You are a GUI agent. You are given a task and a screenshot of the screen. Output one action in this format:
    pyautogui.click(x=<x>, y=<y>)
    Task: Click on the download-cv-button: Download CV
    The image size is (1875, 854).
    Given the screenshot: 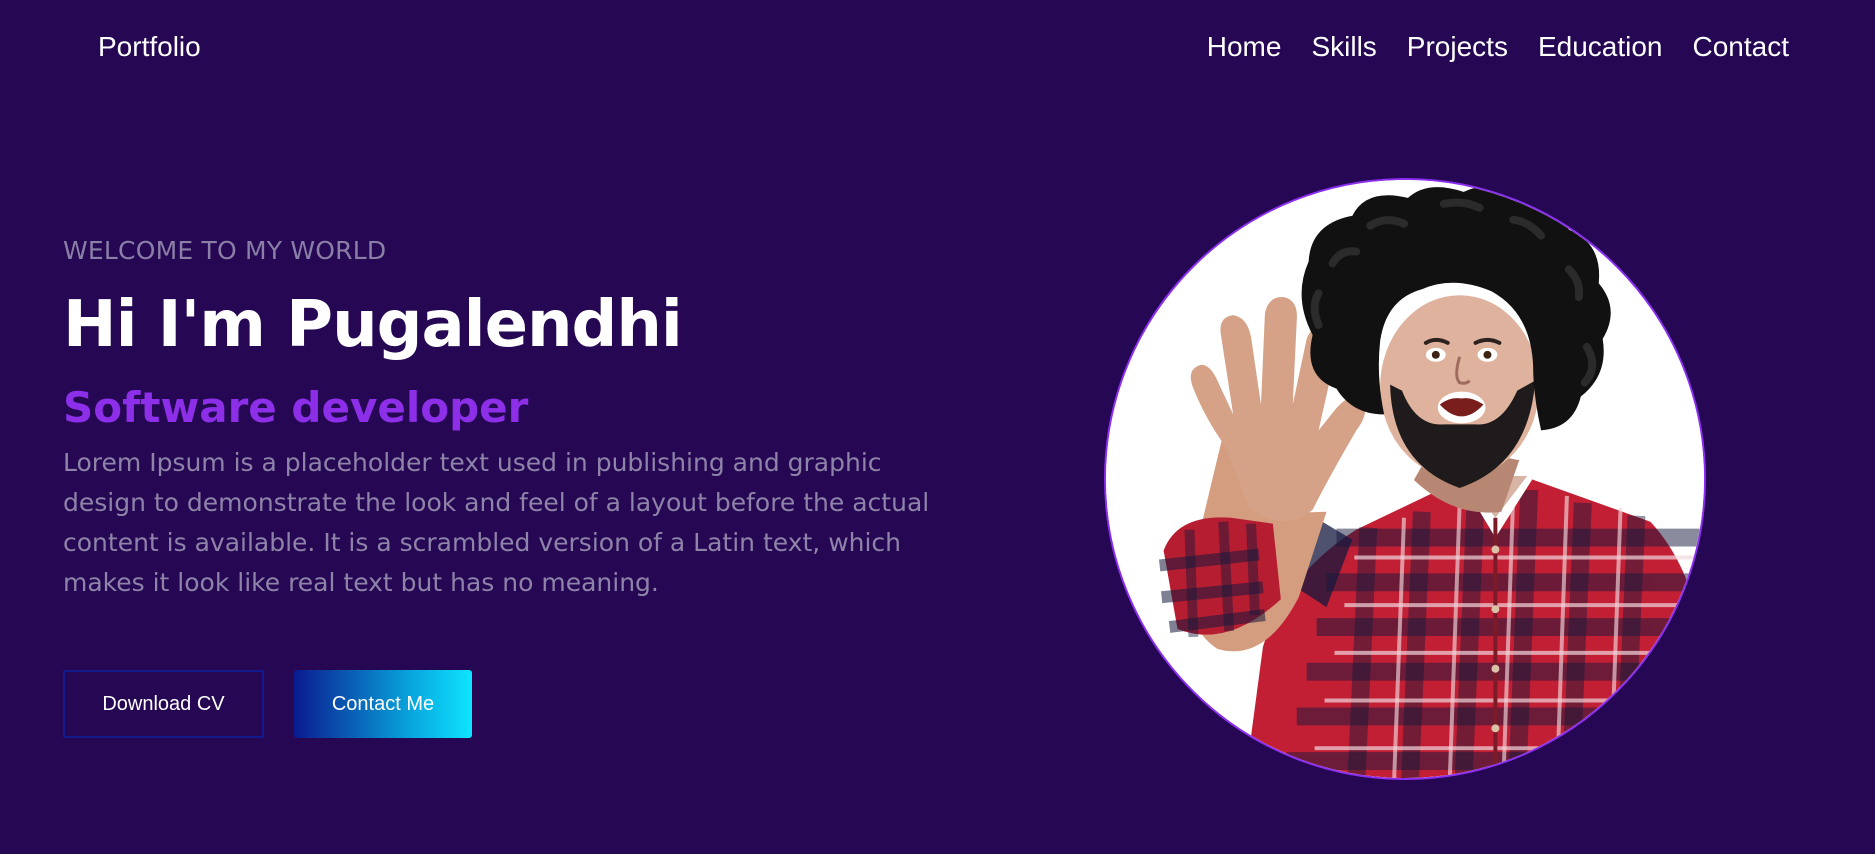 What is the action you would take?
    pyautogui.click(x=163, y=704)
    